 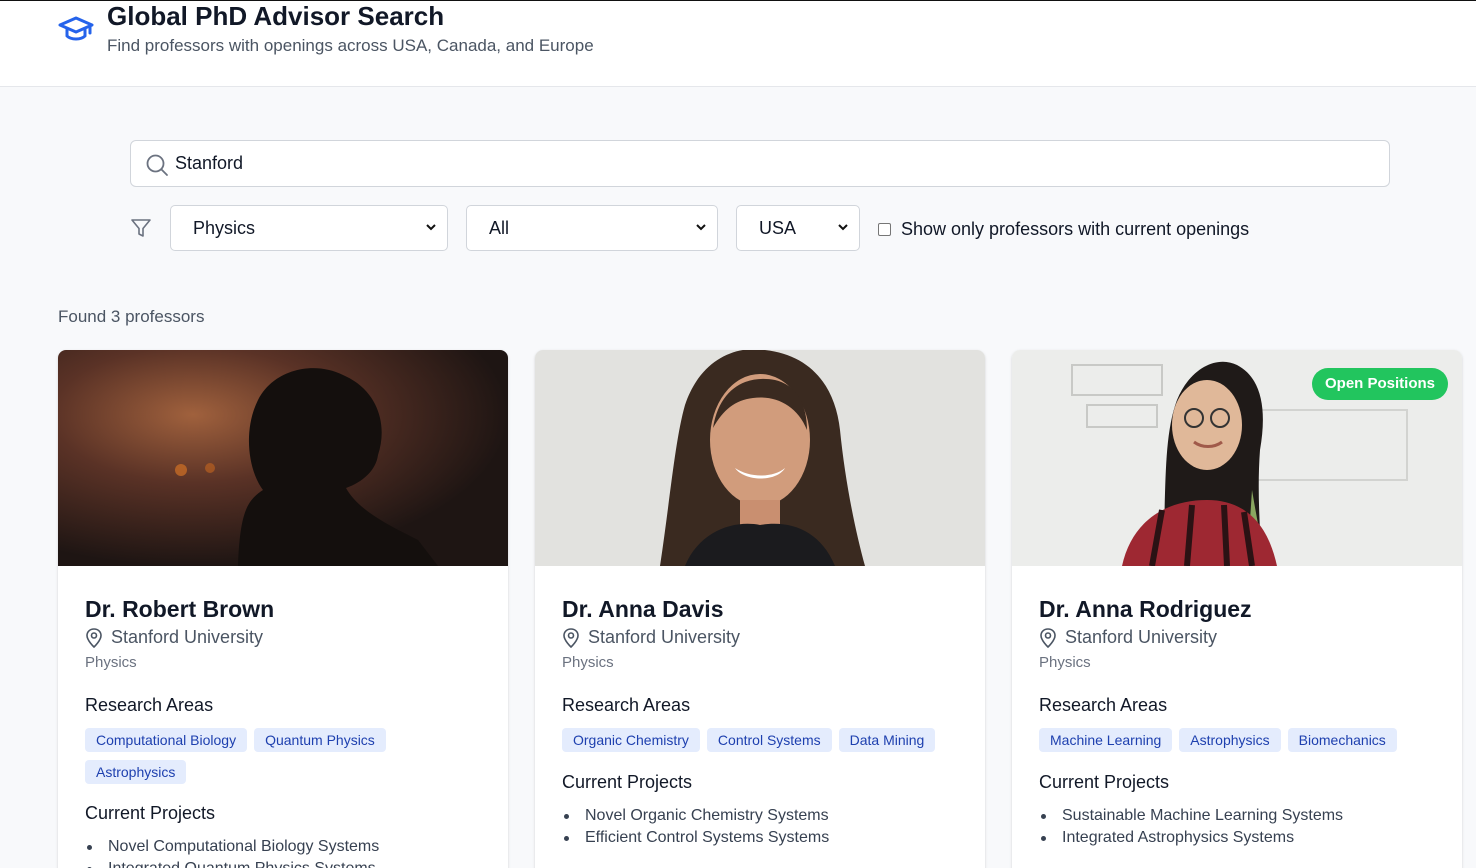 What do you see at coordinates (775, 163) in the screenshot?
I see `search-input` at bounding box center [775, 163].